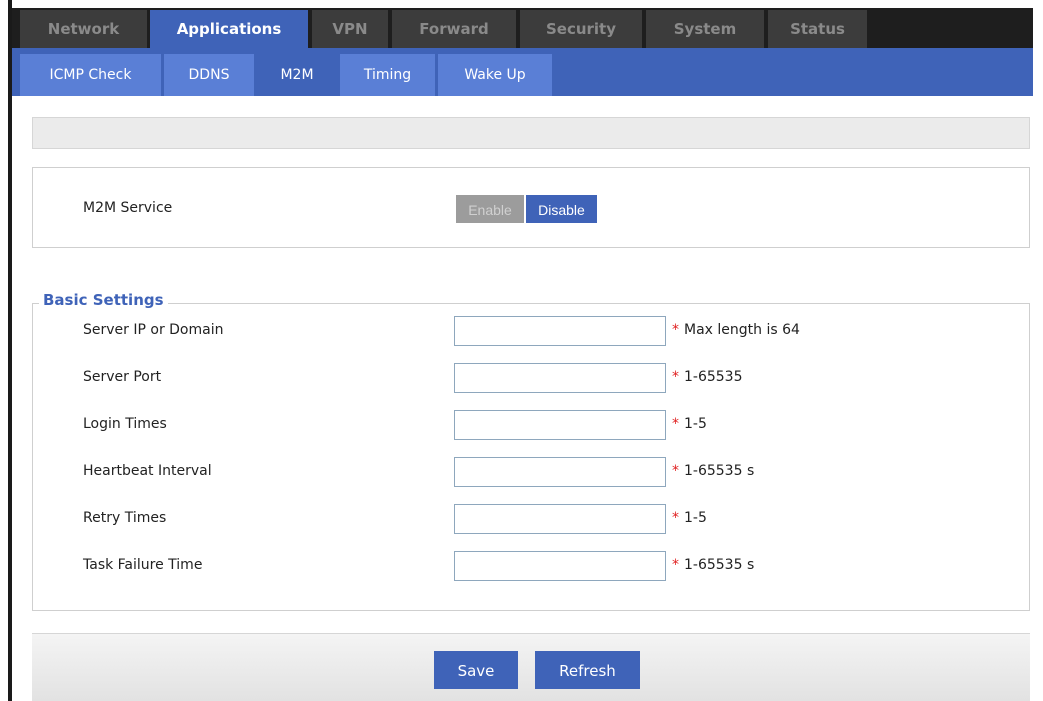 Image resolution: width=1043 pixels, height=701 pixels. What do you see at coordinates (587, 670) in the screenshot?
I see `refresh-button: Refresh` at bounding box center [587, 670].